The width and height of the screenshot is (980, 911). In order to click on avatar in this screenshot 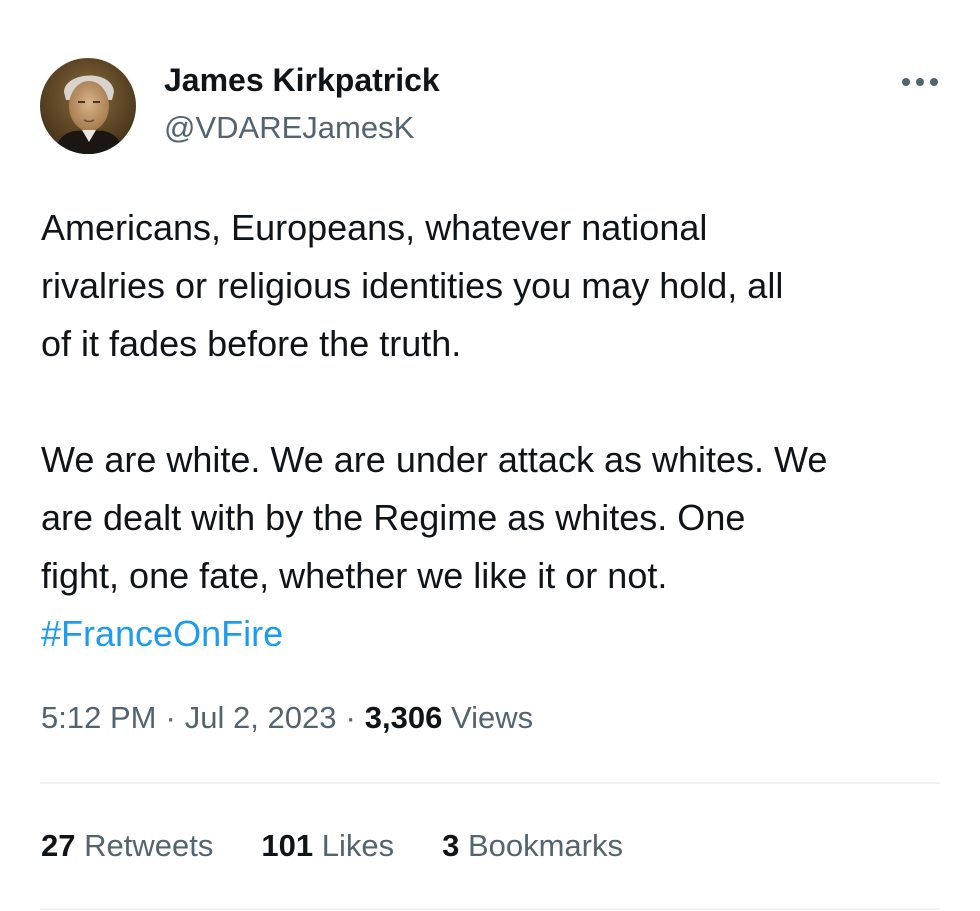, I will do `click(88, 106)`.